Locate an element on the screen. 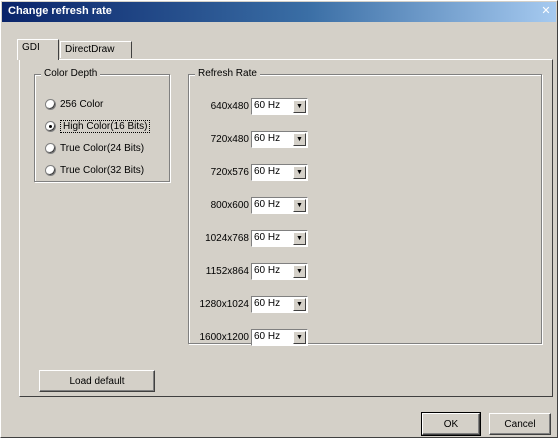  resolution-label-720x576: 720x576 is located at coordinates (229, 172).